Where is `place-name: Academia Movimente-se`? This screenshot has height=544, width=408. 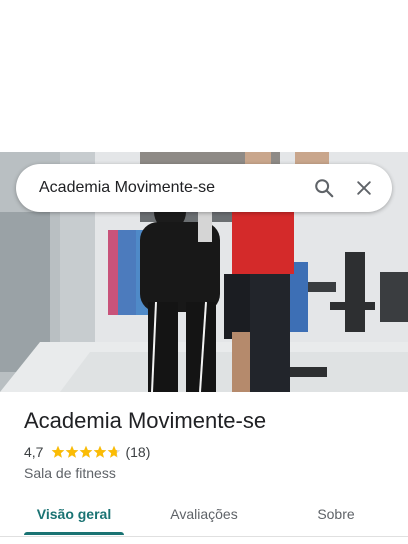
place-name: Academia Movimente-se is located at coordinates (145, 420).